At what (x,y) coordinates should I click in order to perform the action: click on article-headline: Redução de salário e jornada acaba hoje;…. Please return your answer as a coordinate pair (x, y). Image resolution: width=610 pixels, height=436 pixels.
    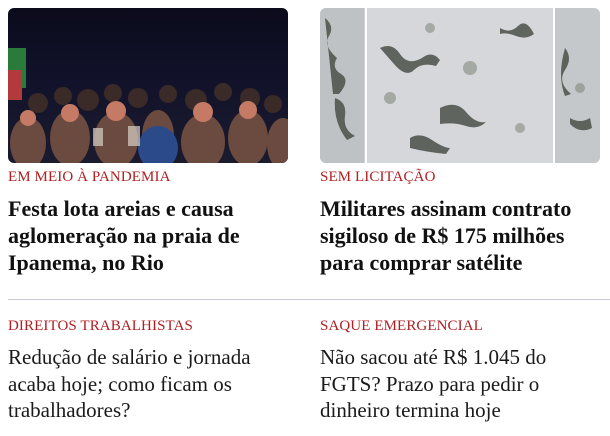
    Looking at the image, I should click on (152, 384).